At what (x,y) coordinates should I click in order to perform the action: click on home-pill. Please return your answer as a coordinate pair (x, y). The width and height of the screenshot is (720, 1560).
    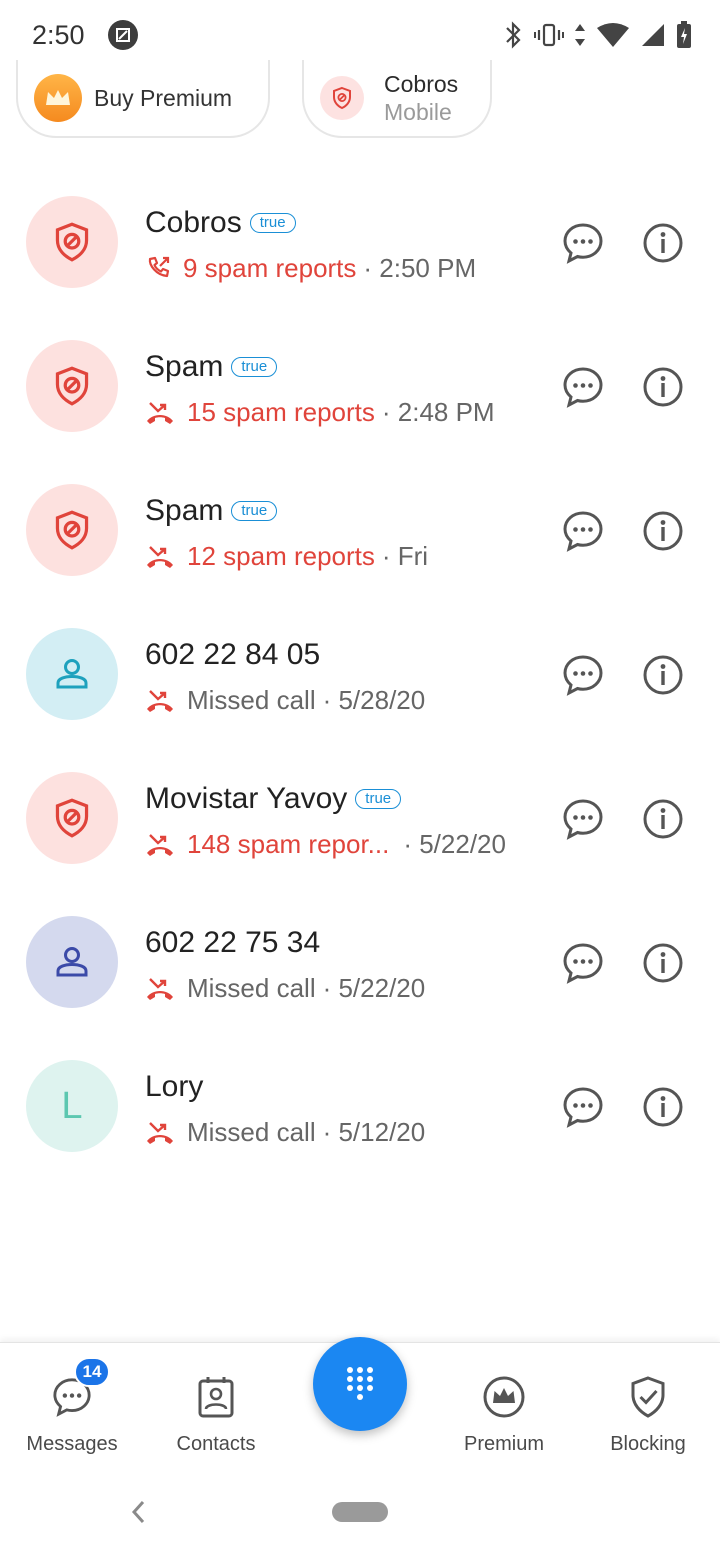
    Looking at the image, I should click on (360, 1512).